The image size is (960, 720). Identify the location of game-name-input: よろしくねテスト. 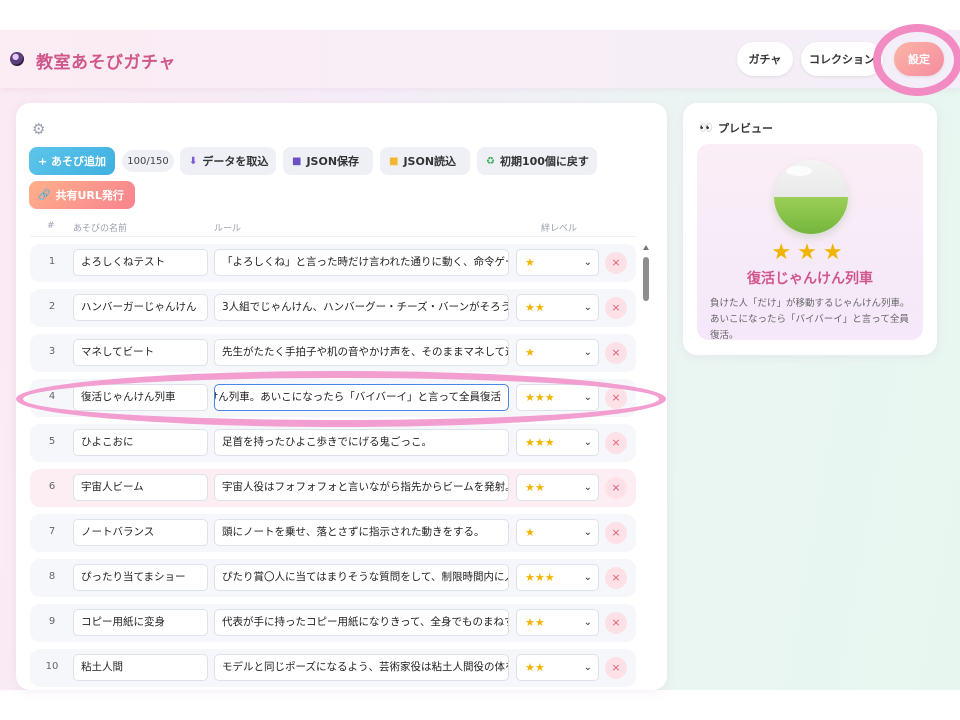
(140, 262).